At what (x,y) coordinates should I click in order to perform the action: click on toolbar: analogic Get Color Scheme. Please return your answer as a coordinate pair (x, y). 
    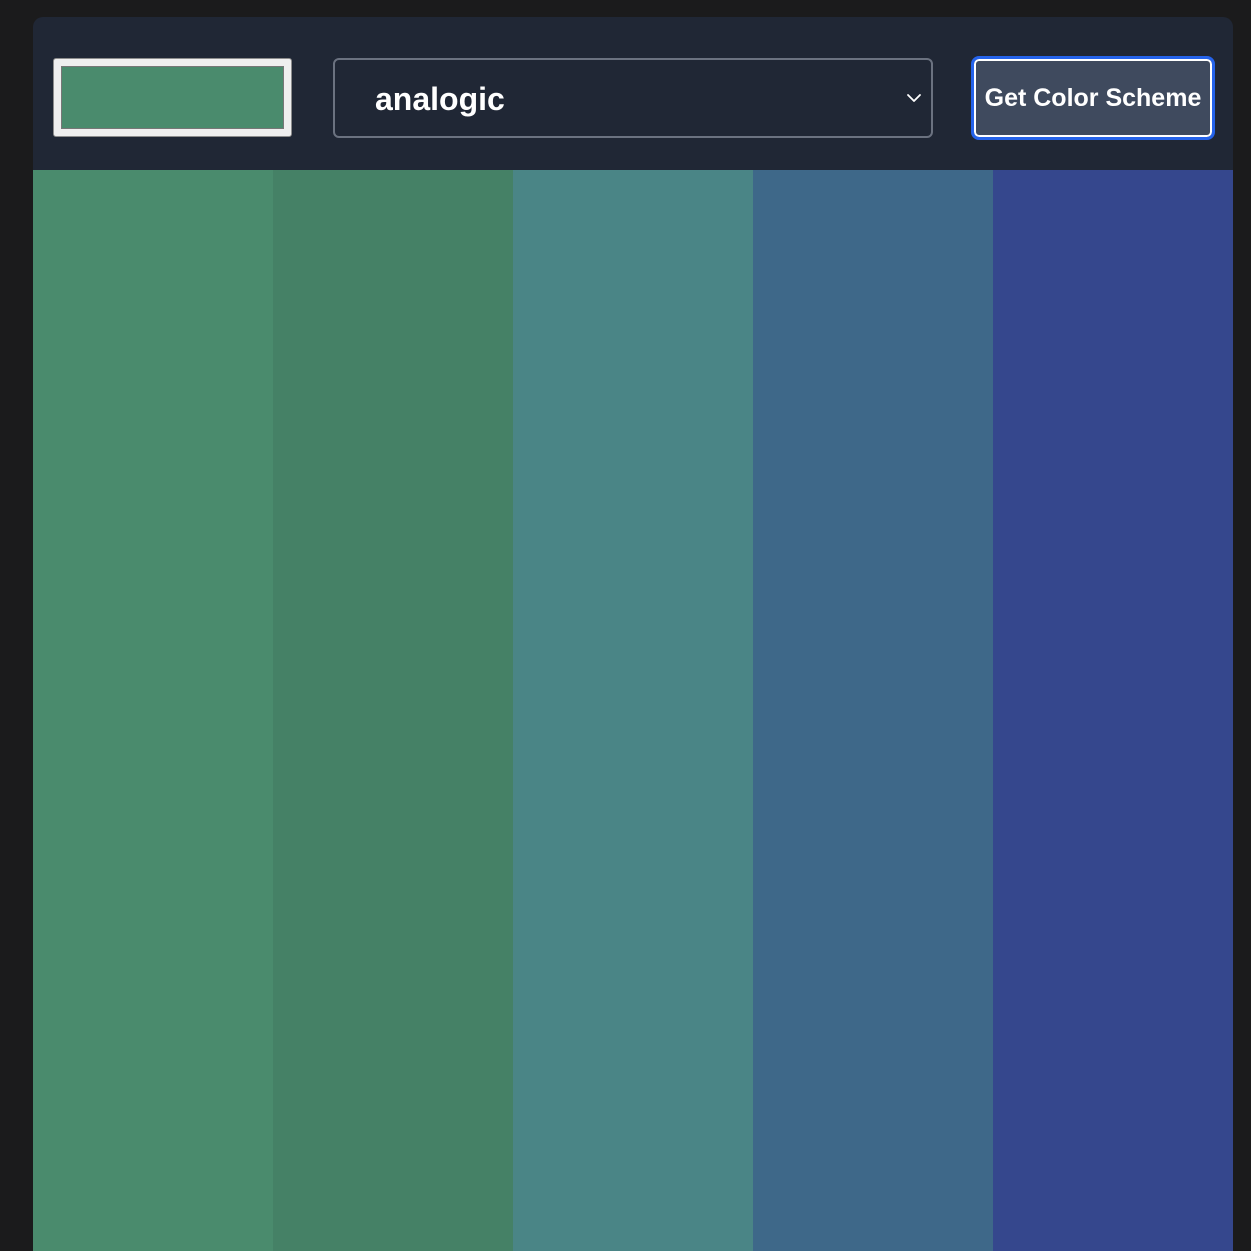
    Looking at the image, I should click on (633, 93).